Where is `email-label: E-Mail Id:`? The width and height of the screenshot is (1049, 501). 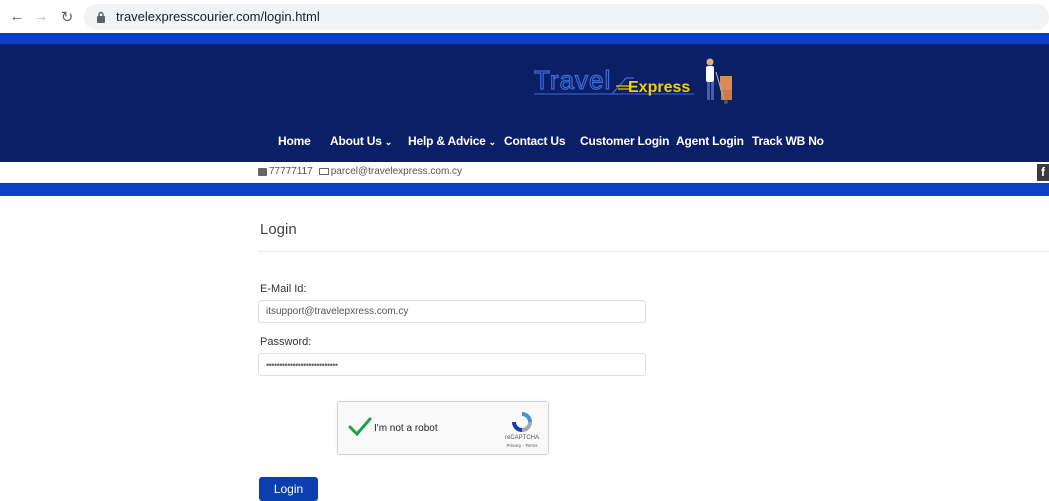
email-label: E-Mail Id: is located at coordinates (283, 289).